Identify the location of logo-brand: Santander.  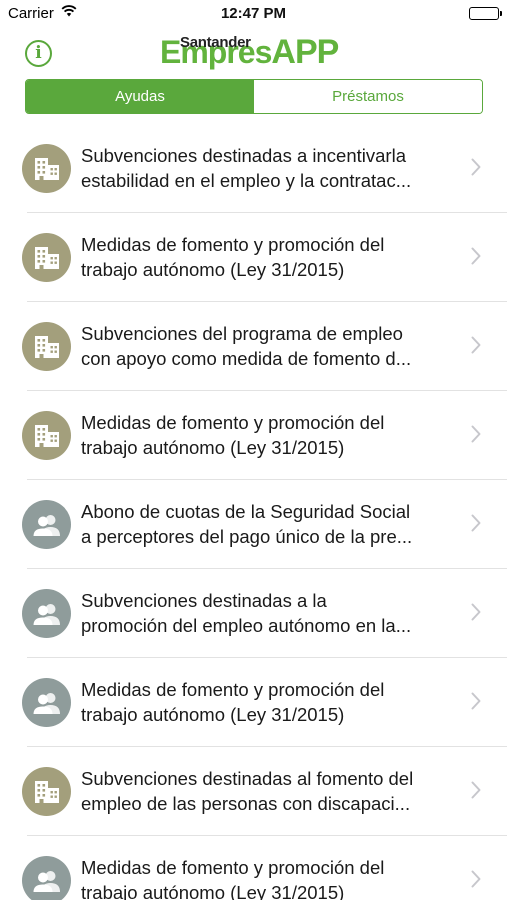
(215, 42).